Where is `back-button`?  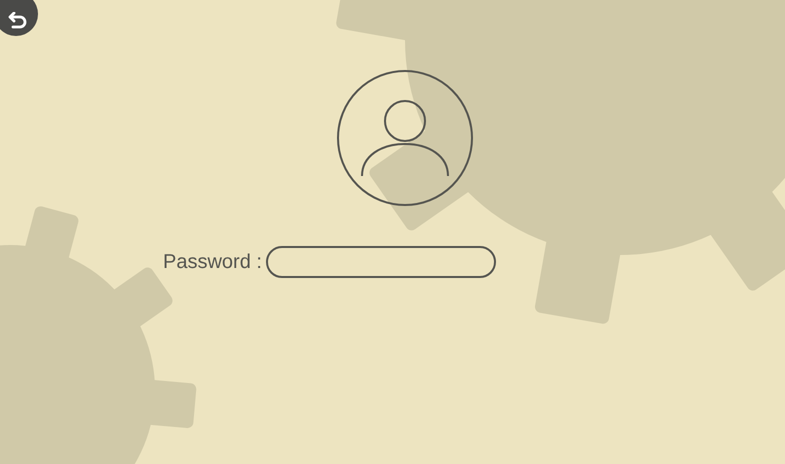 back-button is located at coordinates (19, 18).